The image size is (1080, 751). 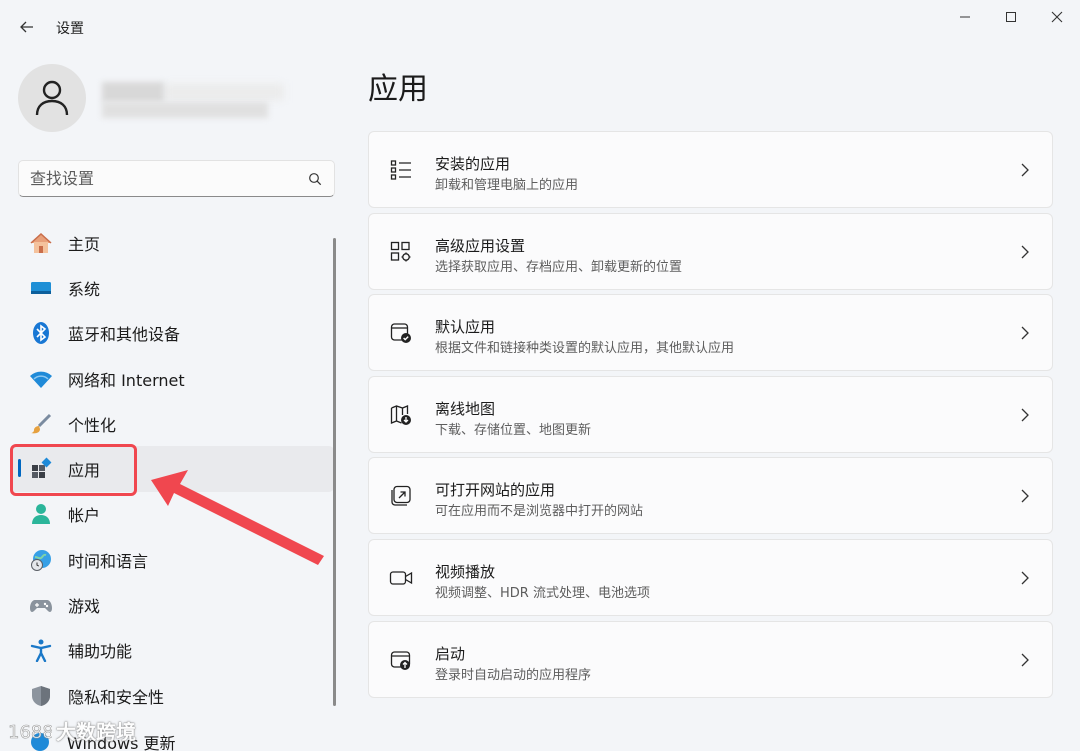 I want to click on minimize-button, so click(x=965, y=17).